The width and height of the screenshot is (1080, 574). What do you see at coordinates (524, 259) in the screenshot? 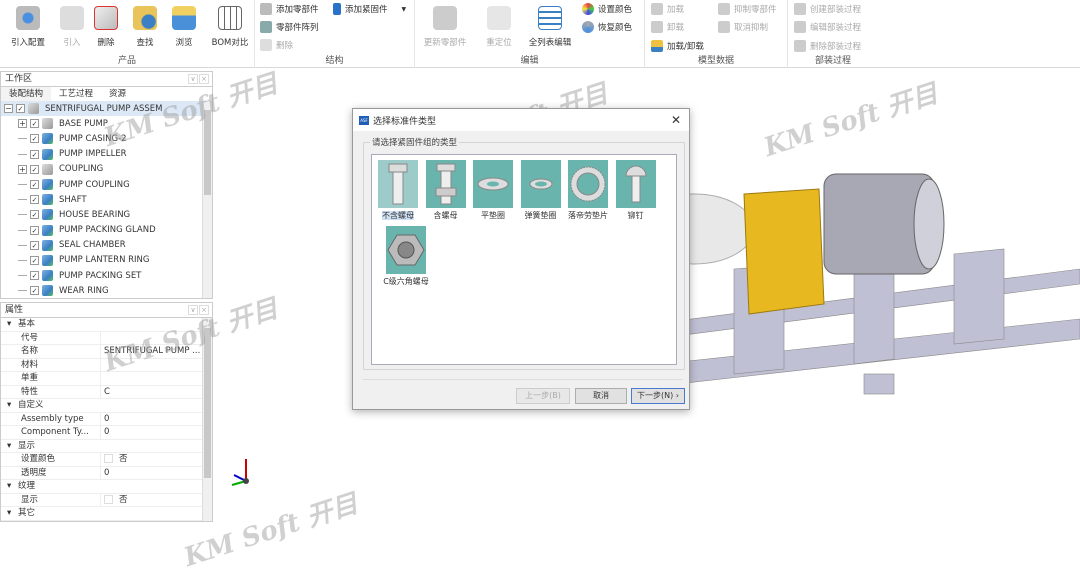
I see `fastener-type-list: 不含螺母 含螺母 平垫圈 弹簧垫圈 落帝劳垫片 铆钉 C级六角螺母` at bounding box center [524, 259].